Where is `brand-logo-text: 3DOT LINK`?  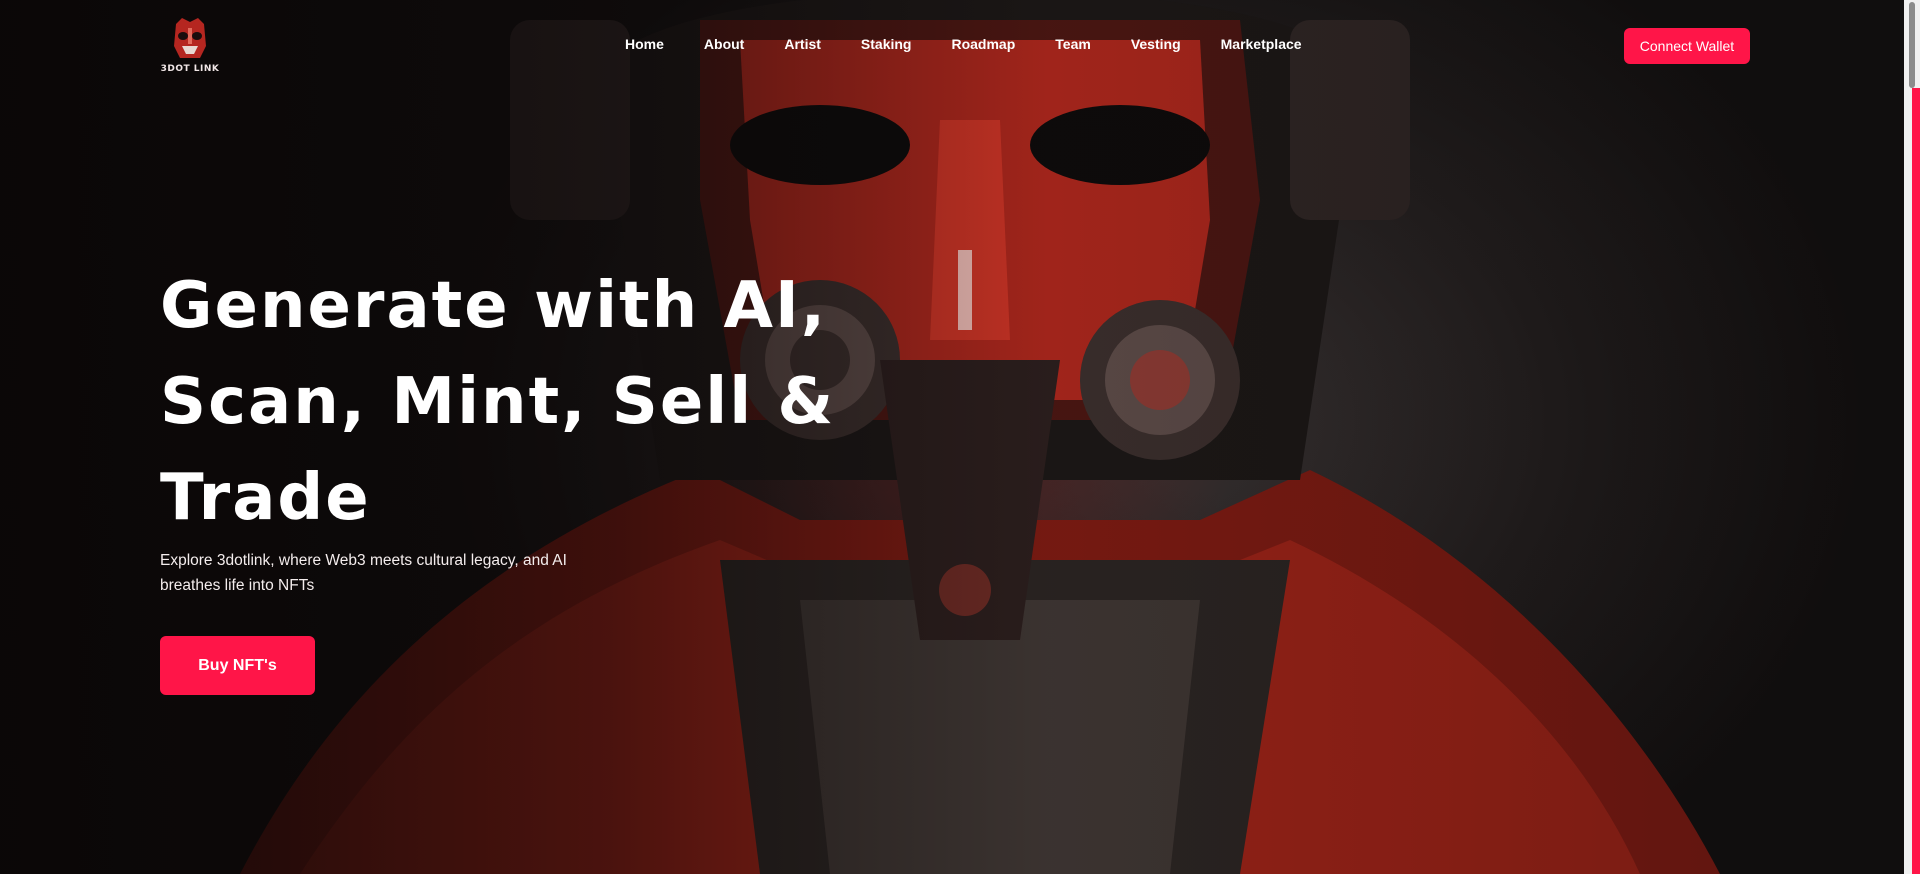
brand-logo-text: 3DOT LINK is located at coordinates (190, 69).